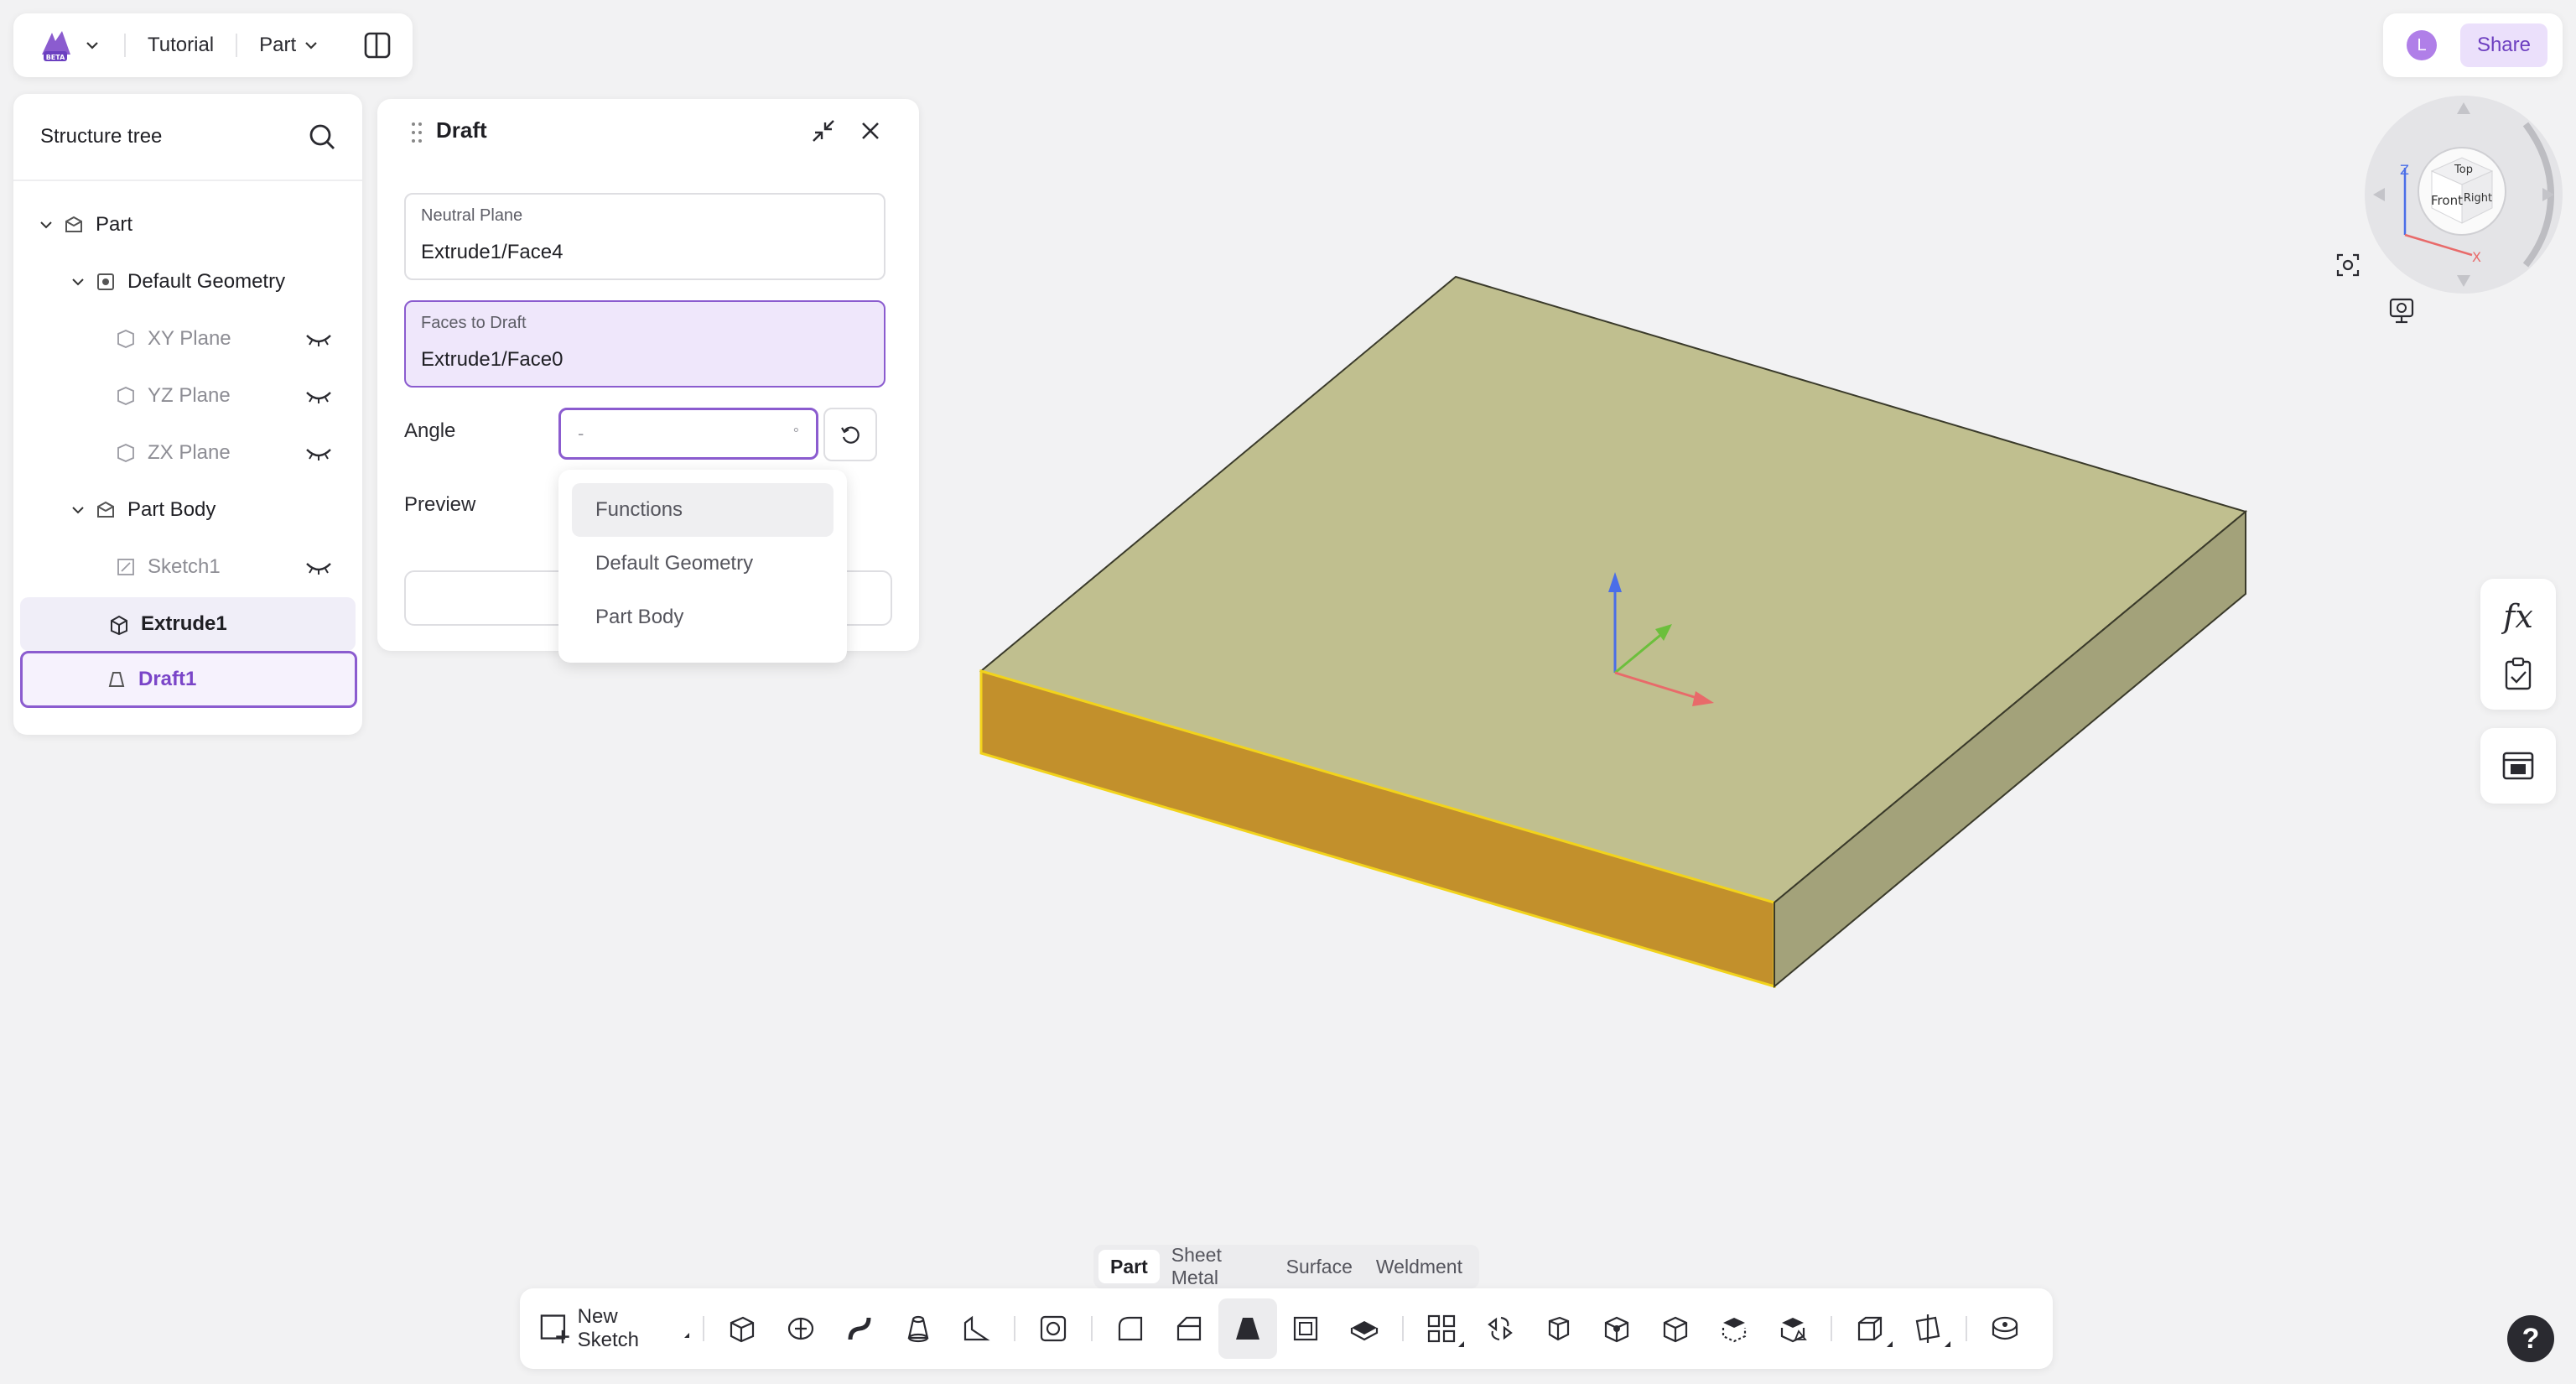 The width and height of the screenshot is (2576, 1384). What do you see at coordinates (1617, 1328) in the screenshot?
I see `boolean-tool` at bounding box center [1617, 1328].